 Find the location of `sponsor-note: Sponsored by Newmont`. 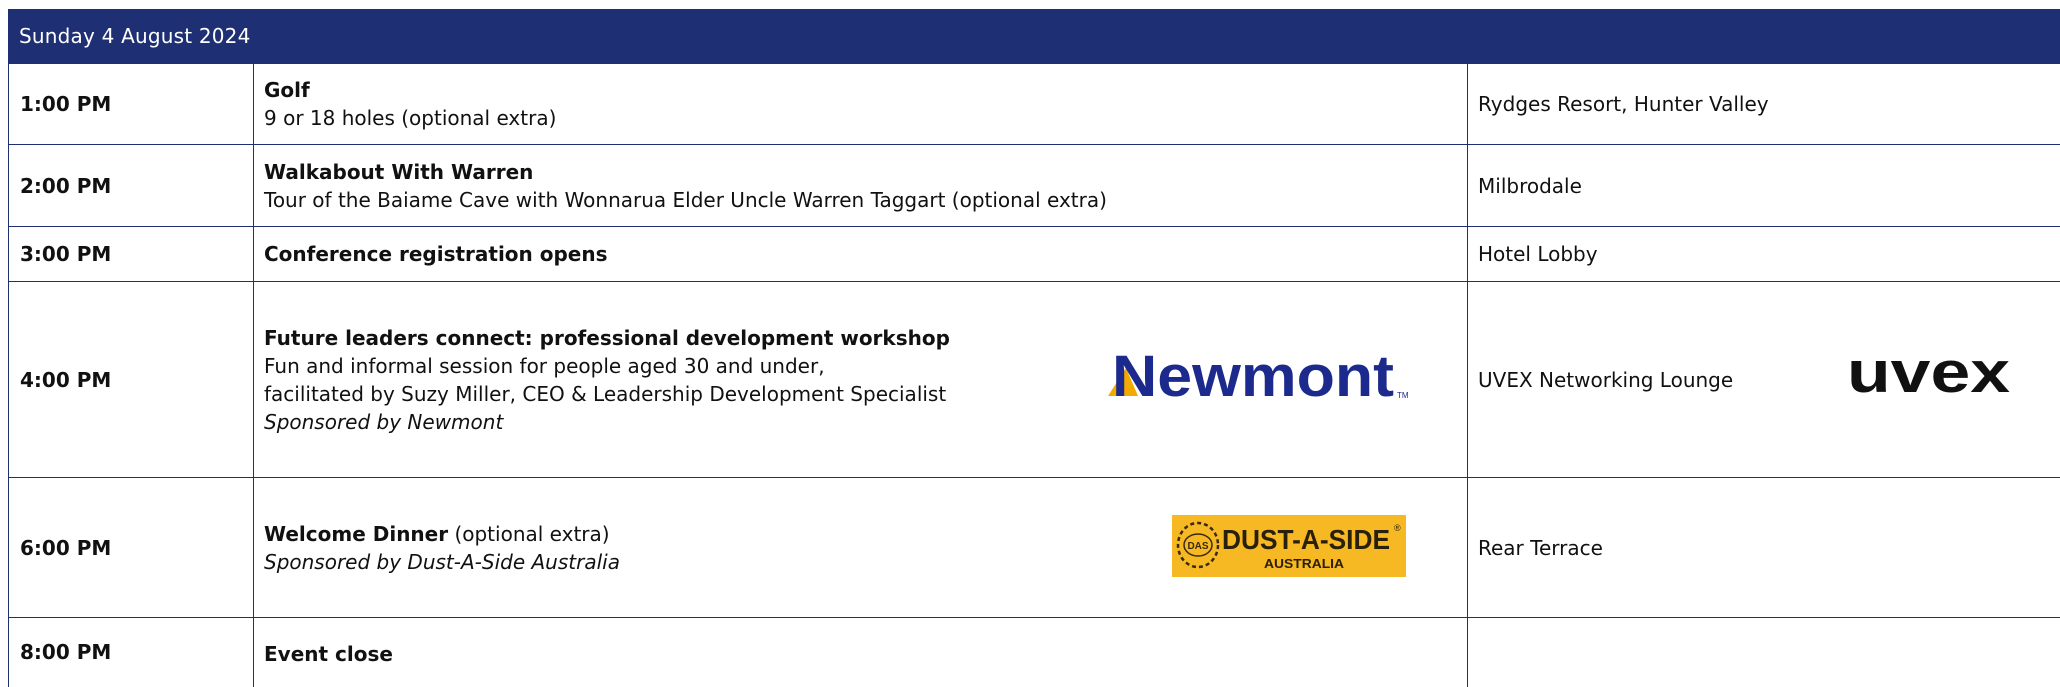

sponsor-note: Sponsored by Newmont is located at coordinates (384, 421).